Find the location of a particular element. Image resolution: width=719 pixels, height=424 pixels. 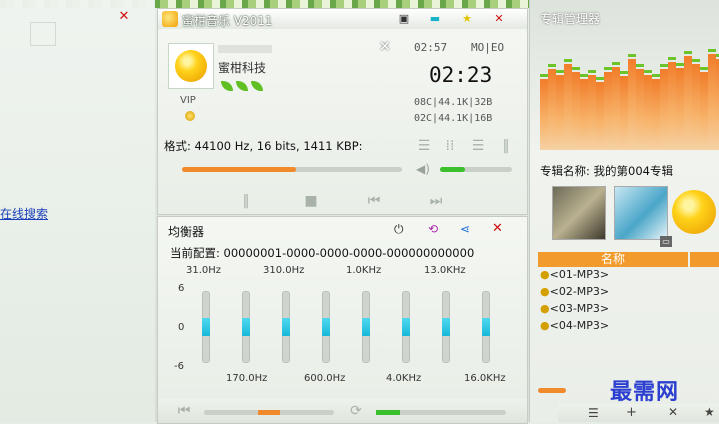

track-list-header: 名称 is located at coordinates (613, 259).